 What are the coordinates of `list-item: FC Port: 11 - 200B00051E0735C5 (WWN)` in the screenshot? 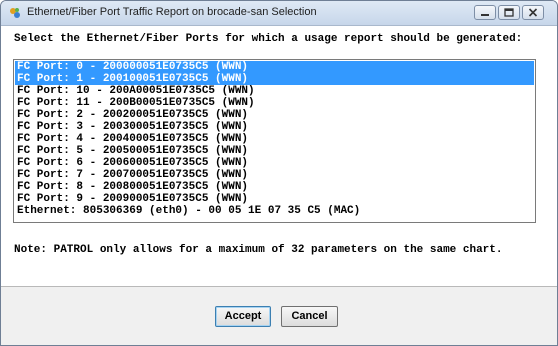 It's located at (274, 103).